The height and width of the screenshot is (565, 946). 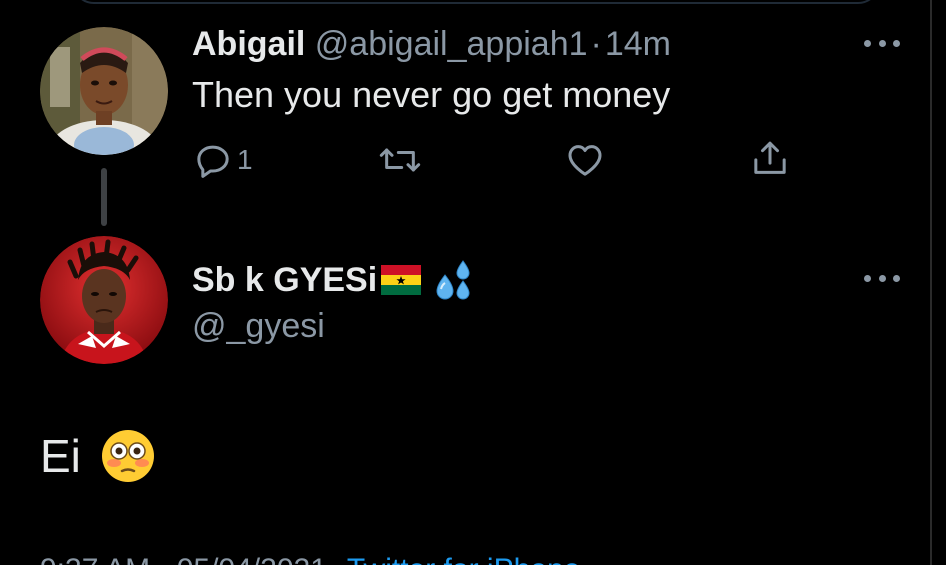 What do you see at coordinates (245, 159) in the screenshot?
I see `reply-count: 1` at bounding box center [245, 159].